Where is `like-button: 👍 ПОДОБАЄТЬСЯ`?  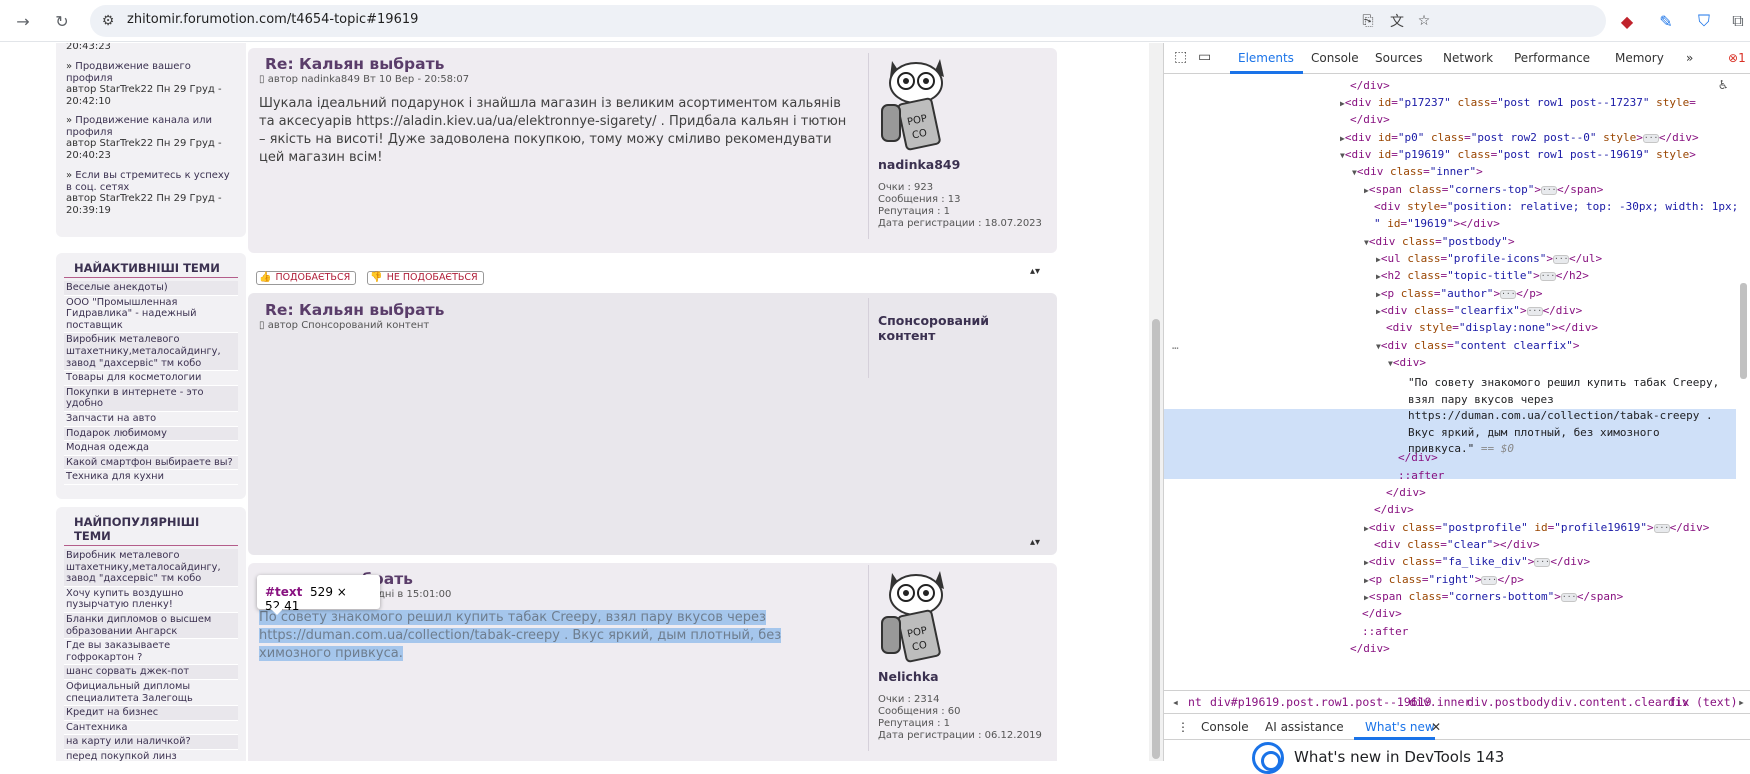 like-button: 👍 ПОДОБАЄТЬСЯ is located at coordinates (306, 277).